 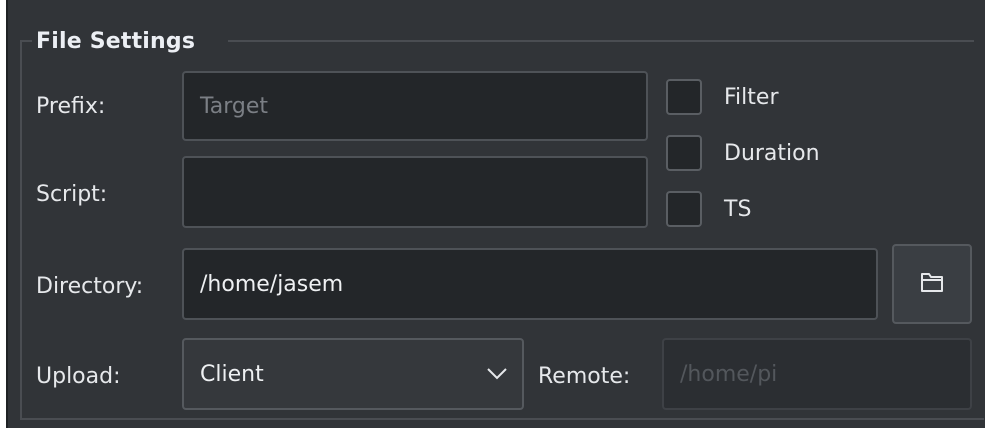 I want to click on directory-label: Directory:, so click(x=90, y=286).